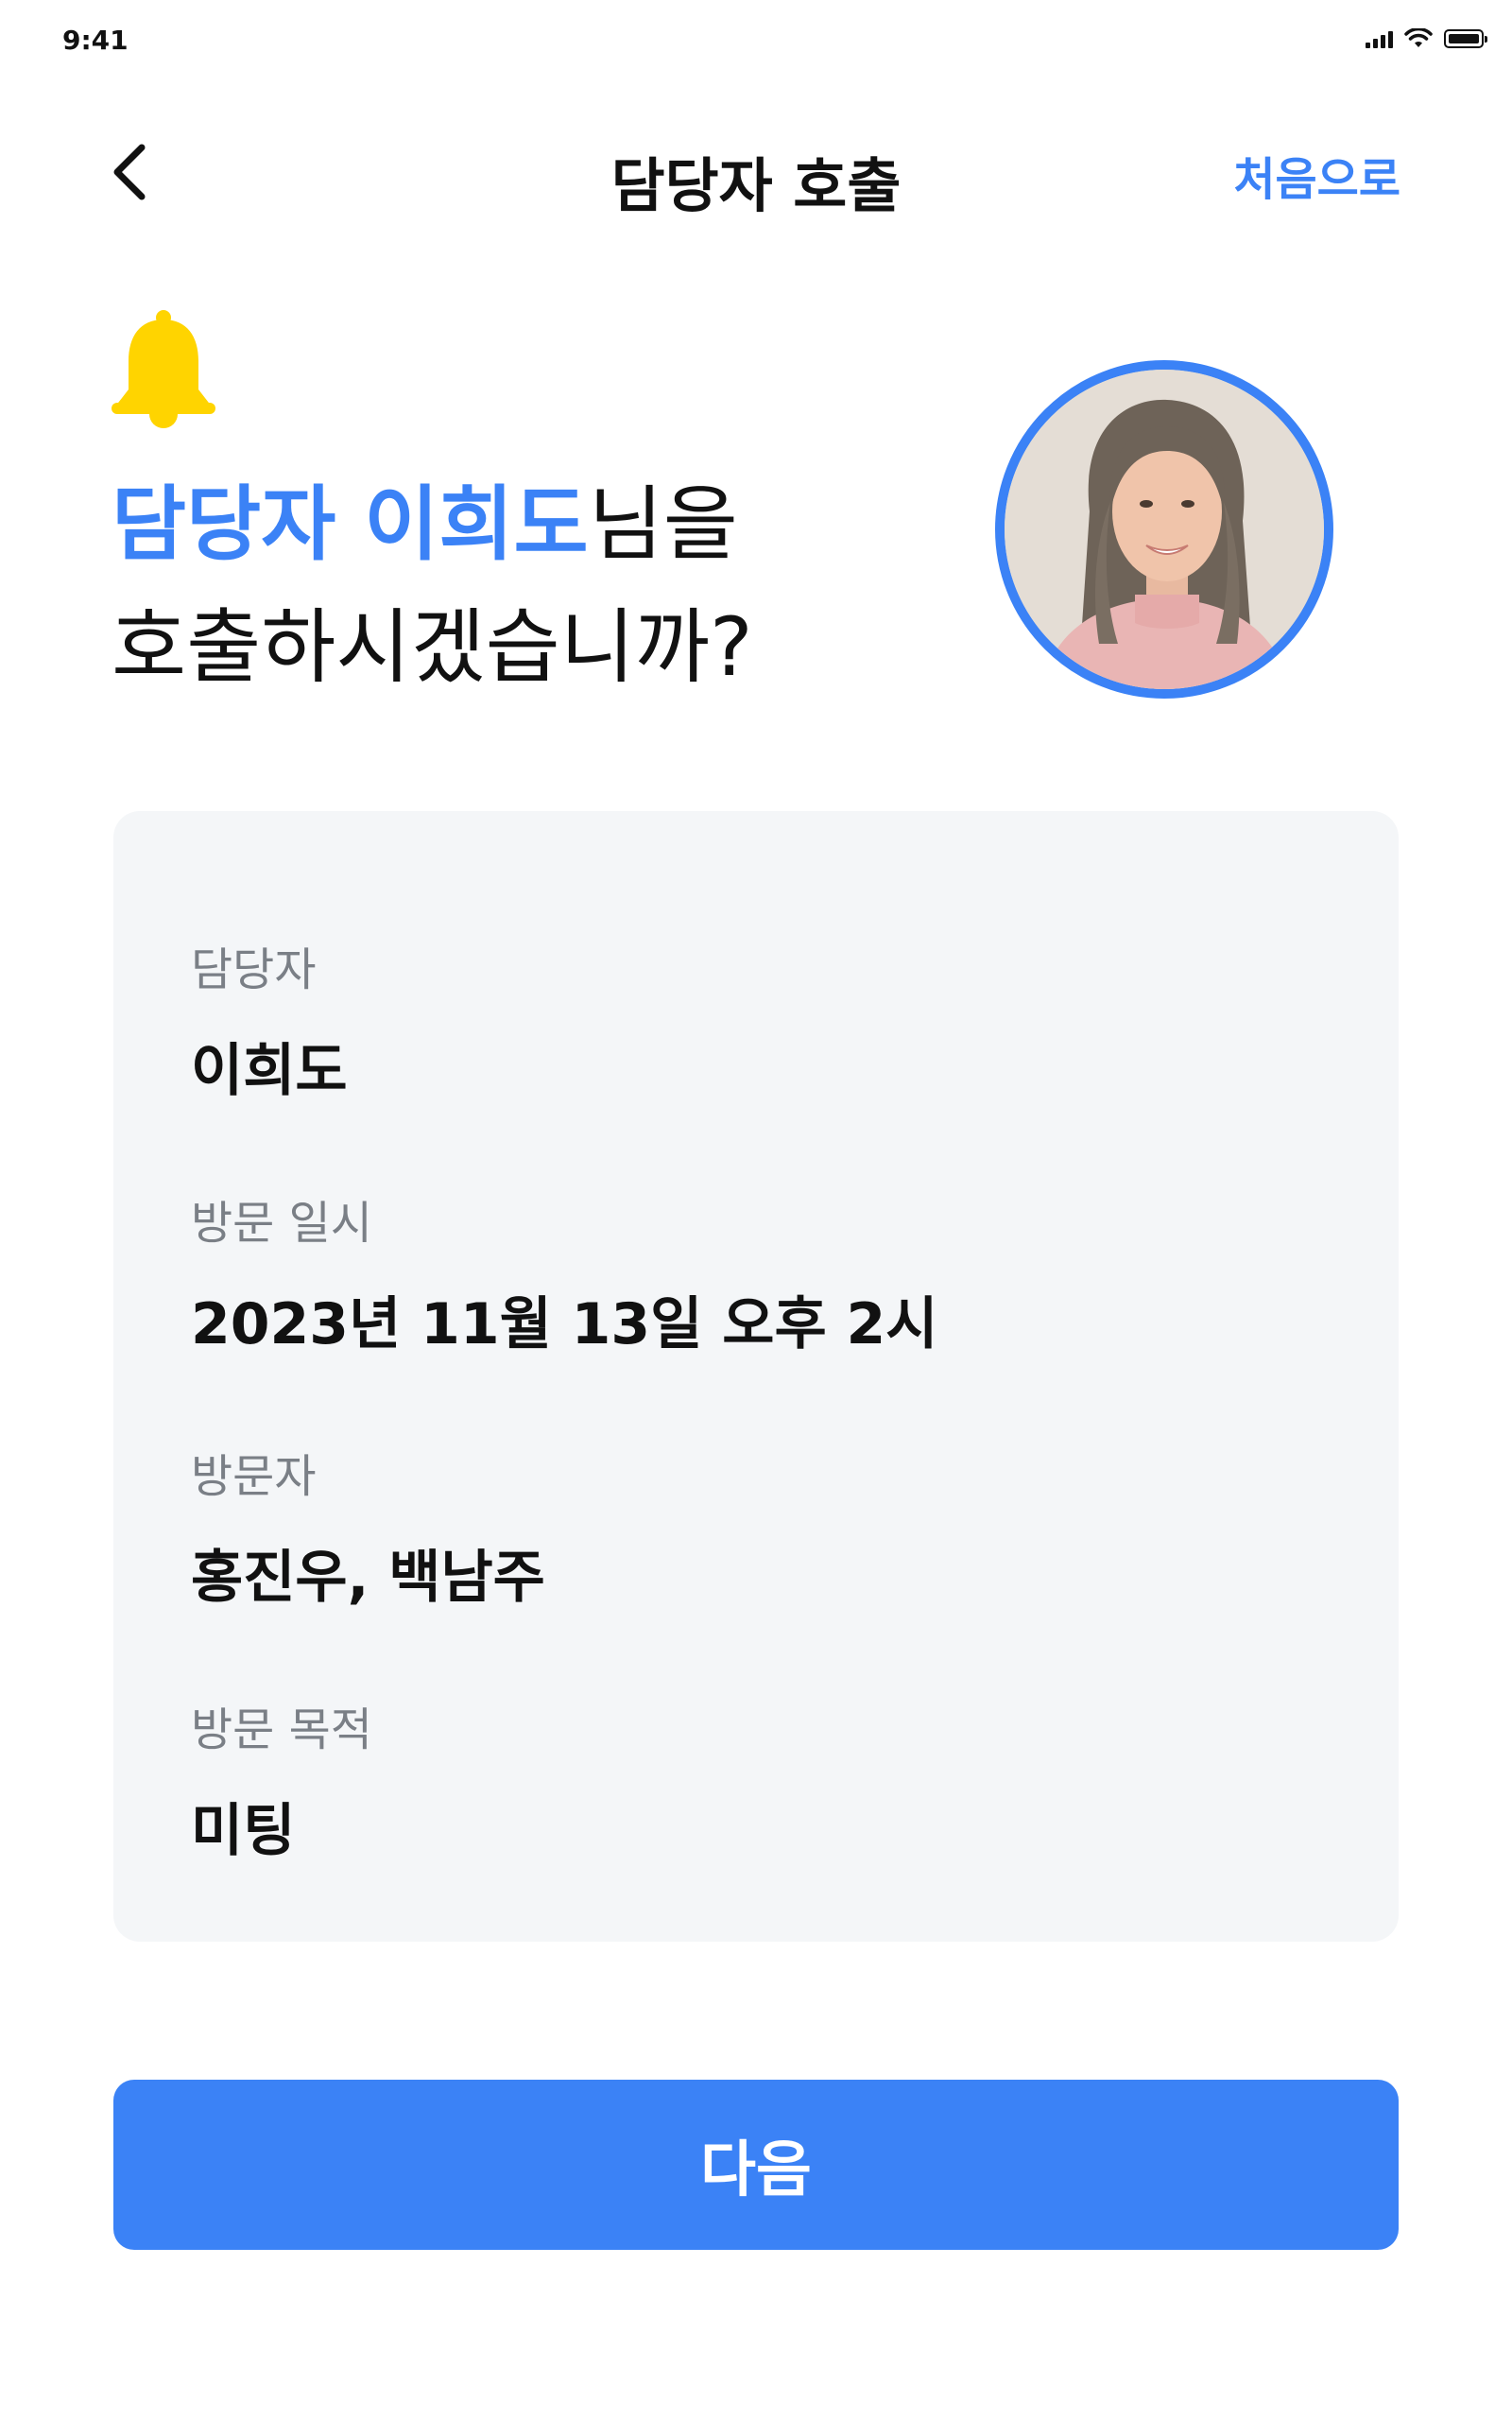 Image resolution: width=1512 pixels, height=2420 pixels. Describe the element at coordinates (1316, 175) in the screenshot. I see `home-link: 처음으로` at that location.